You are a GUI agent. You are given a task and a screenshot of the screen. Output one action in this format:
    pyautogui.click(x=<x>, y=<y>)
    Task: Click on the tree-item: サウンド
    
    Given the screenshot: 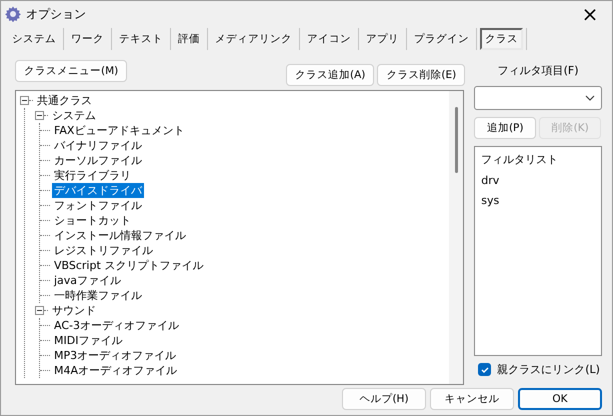 What is the action you would take?
    pyautogui.click(x=74, y=310)
    